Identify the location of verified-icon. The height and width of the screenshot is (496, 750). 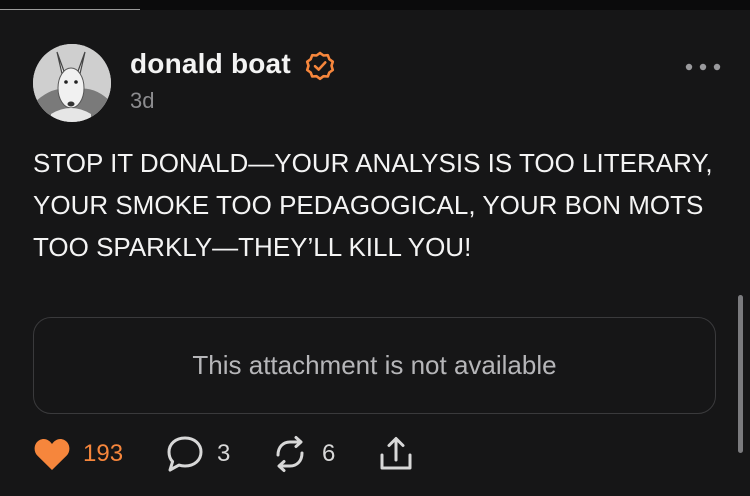
(320, 66).